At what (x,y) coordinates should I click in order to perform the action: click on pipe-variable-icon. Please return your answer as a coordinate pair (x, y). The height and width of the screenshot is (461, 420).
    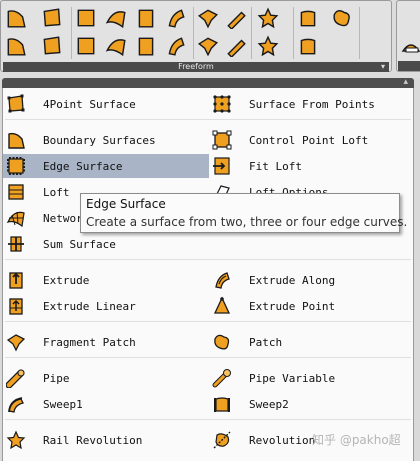
    Looking at the image, I should click on (221, 378).